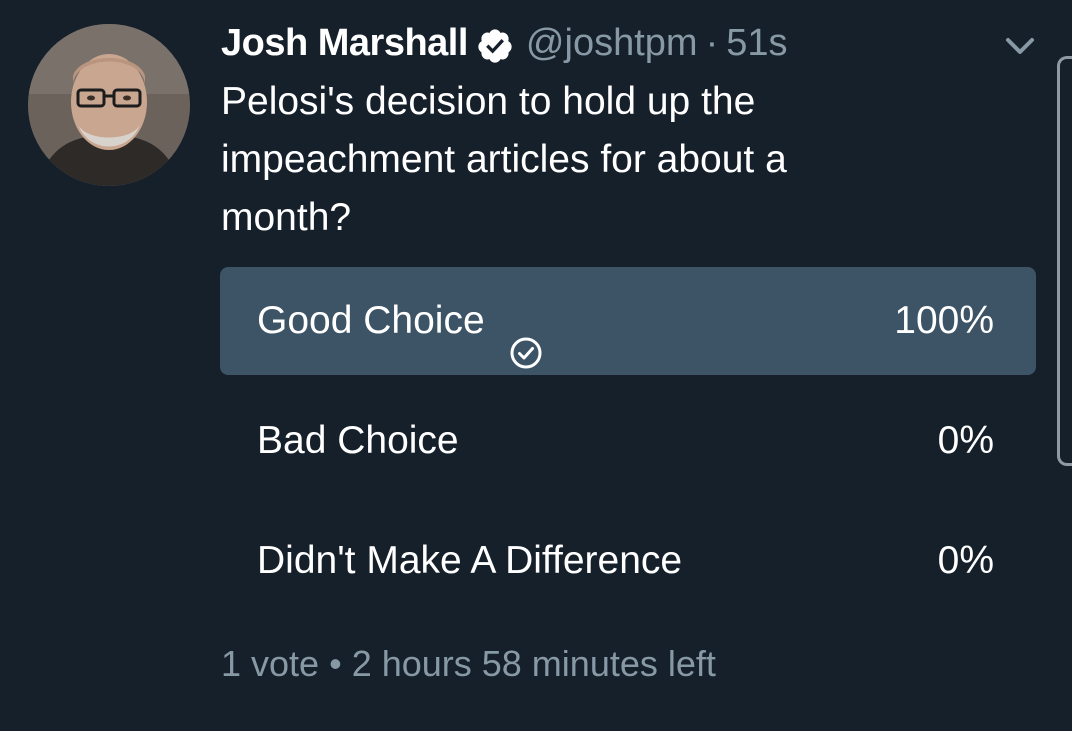 This screenshot has height=731, width=1072. What do you see at coordinates (270, 663) in the screenshot?
I see `vote-count: 1 vote` at bounding box center [270, 663].